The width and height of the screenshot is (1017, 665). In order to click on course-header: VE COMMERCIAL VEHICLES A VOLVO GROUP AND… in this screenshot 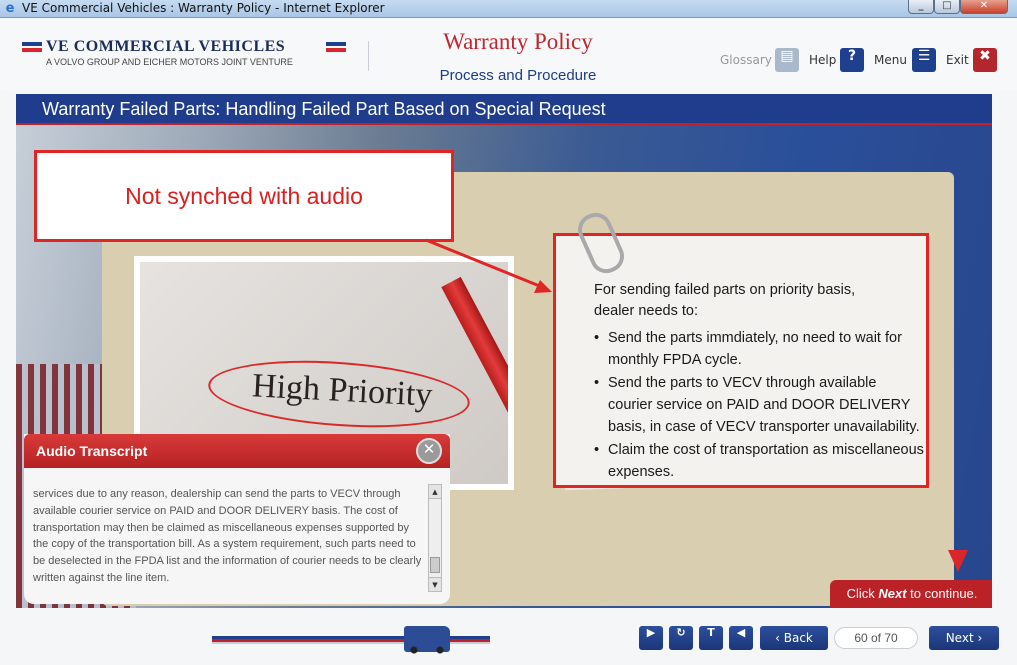, I will do `click(508, 54)`.